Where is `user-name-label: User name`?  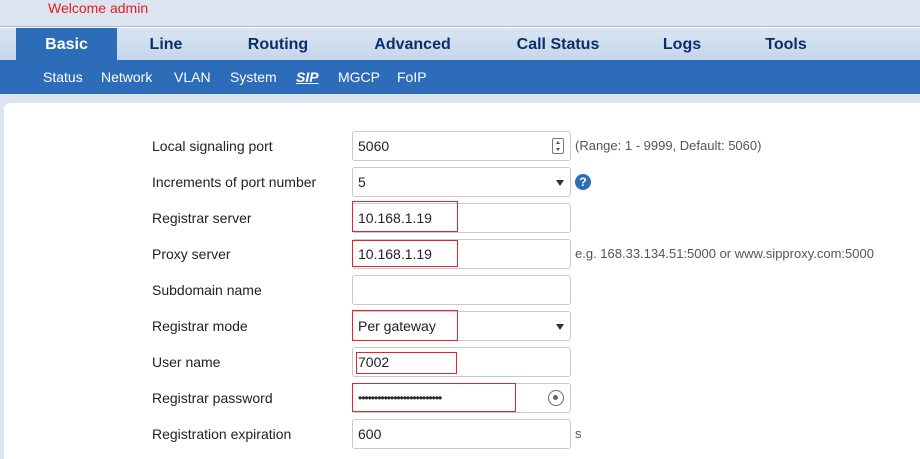
user-name-label: User name is located at coordinates (186, 362).